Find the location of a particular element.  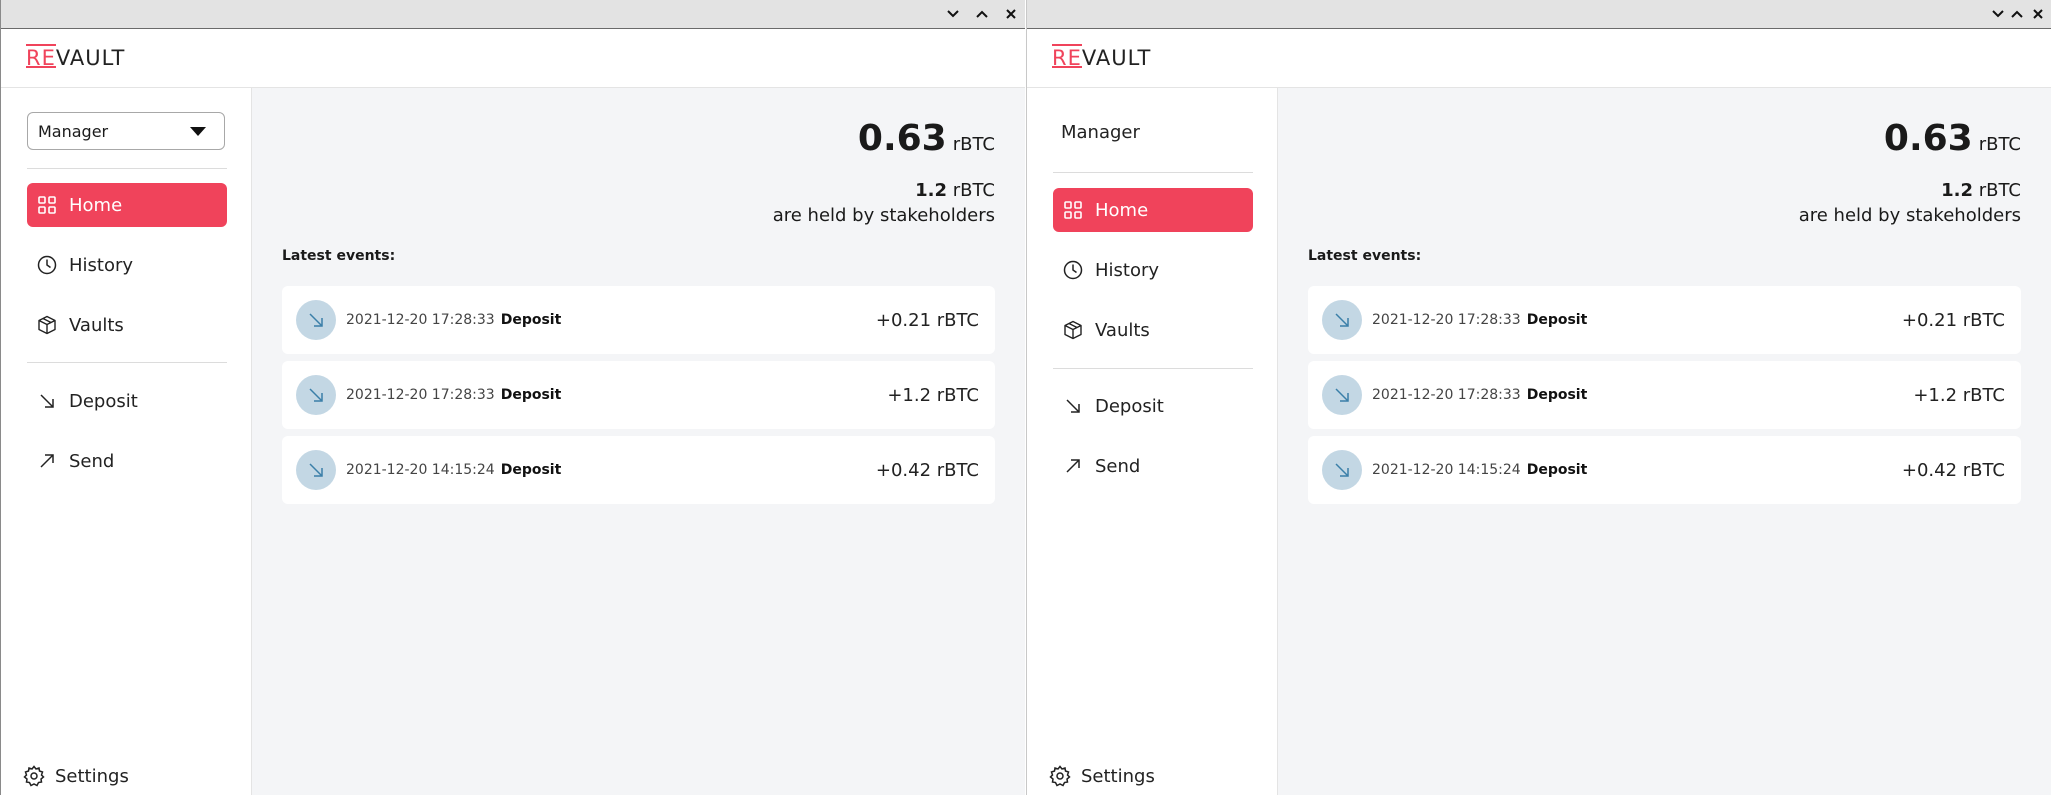

nav-home-label: Home is located at coordinates (1122, 210).